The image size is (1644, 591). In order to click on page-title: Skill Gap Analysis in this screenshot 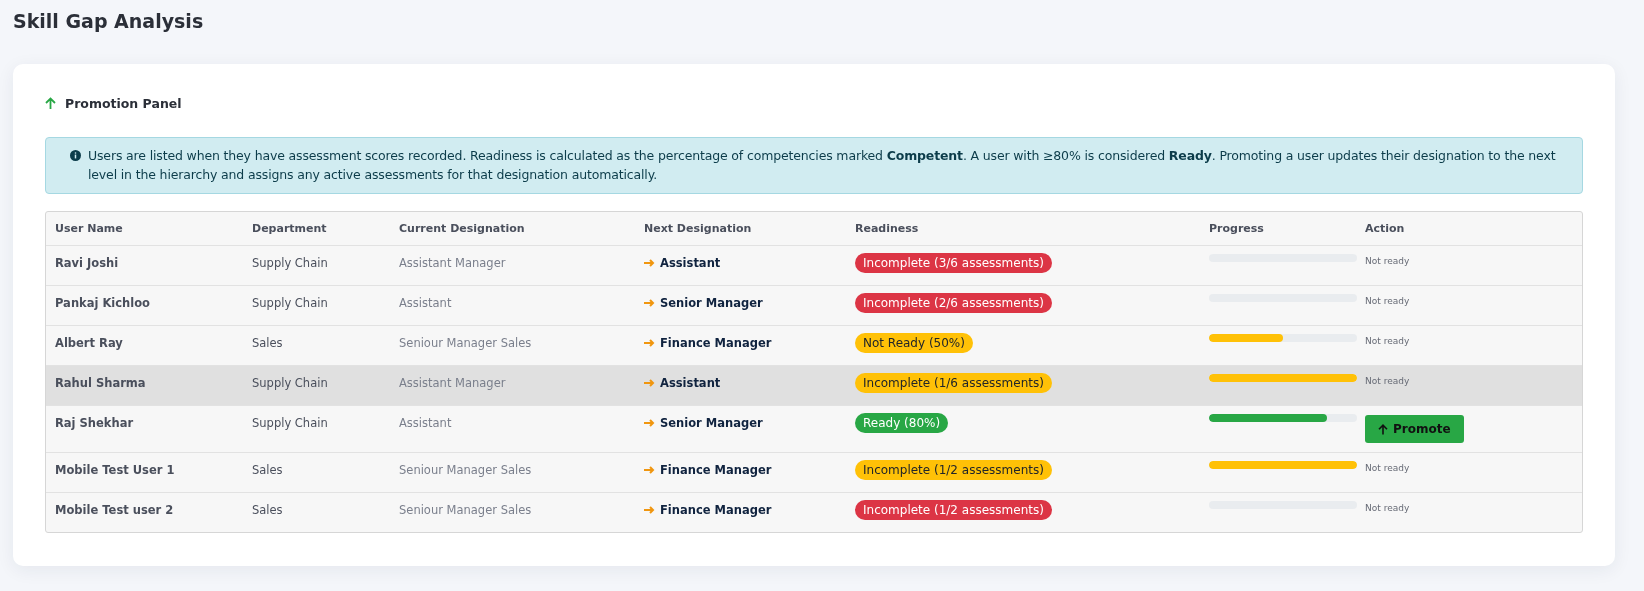, I will do `click(109, 21)`.